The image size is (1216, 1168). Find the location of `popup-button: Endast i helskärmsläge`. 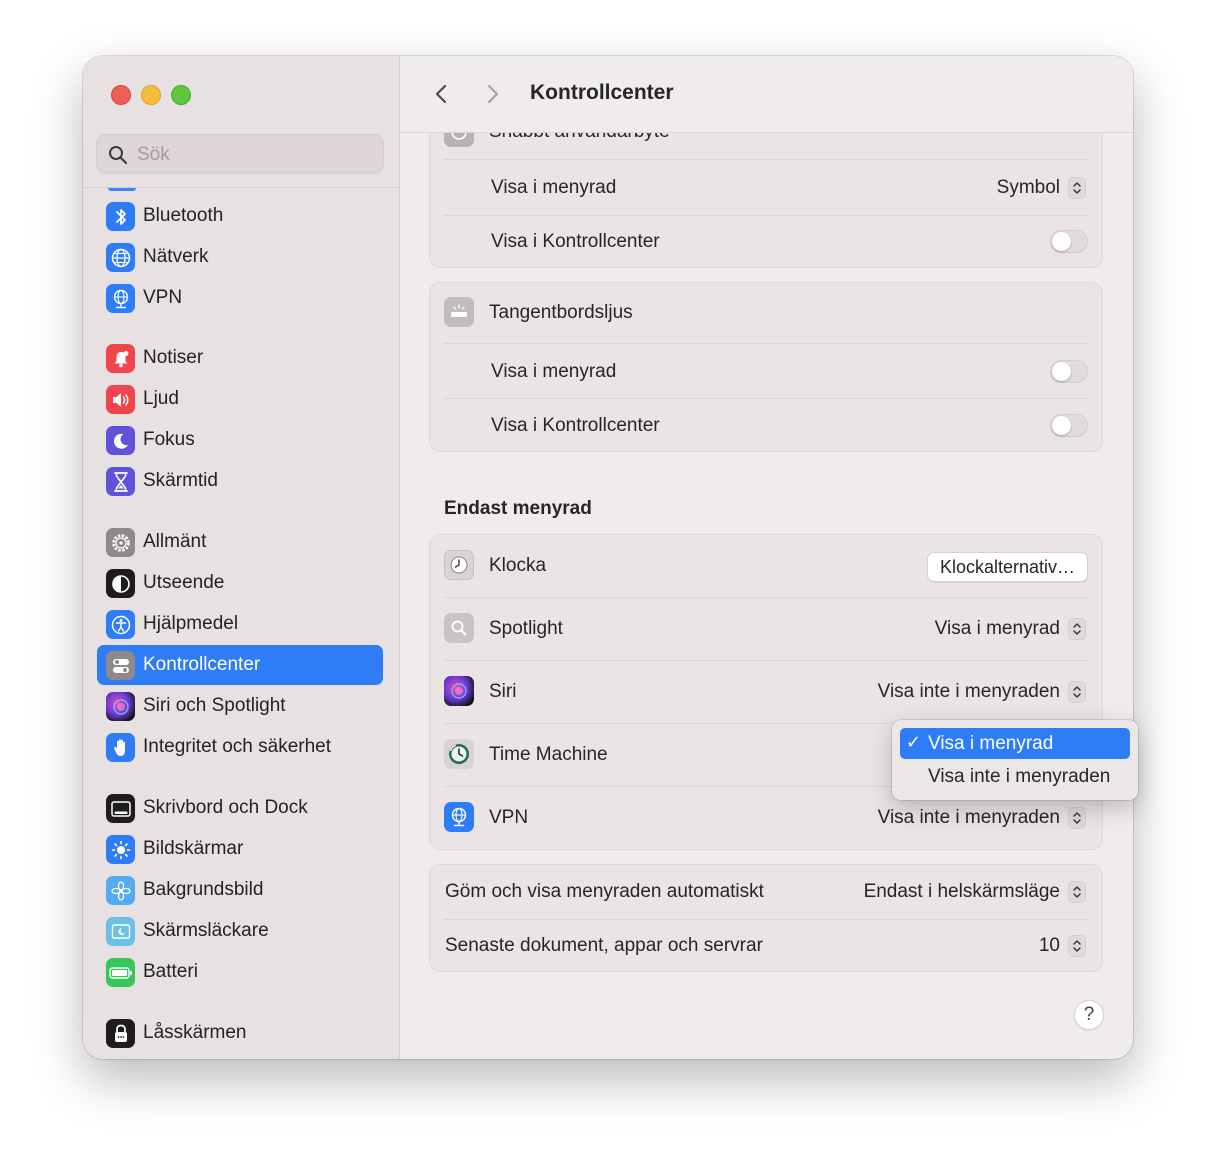

popup-button: Endast i helskärmsläge is located at coordinates (975, 892).